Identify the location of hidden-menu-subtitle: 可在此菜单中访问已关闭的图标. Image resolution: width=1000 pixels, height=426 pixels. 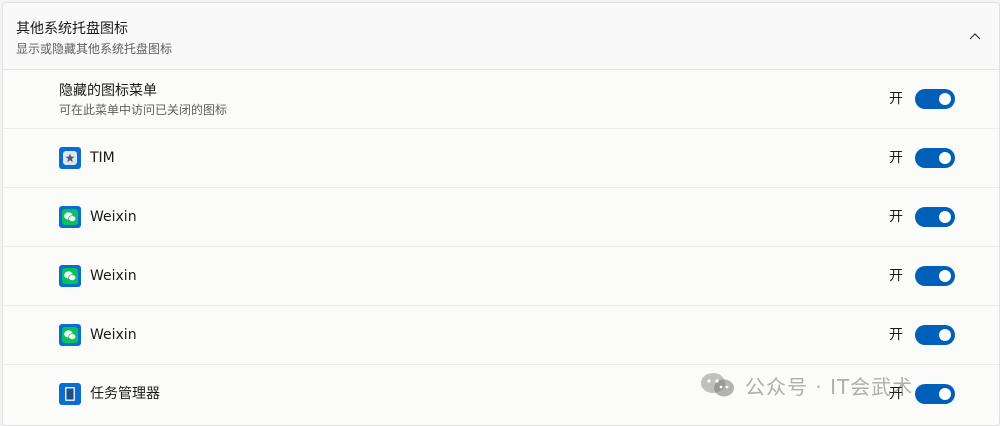
(143, 110).